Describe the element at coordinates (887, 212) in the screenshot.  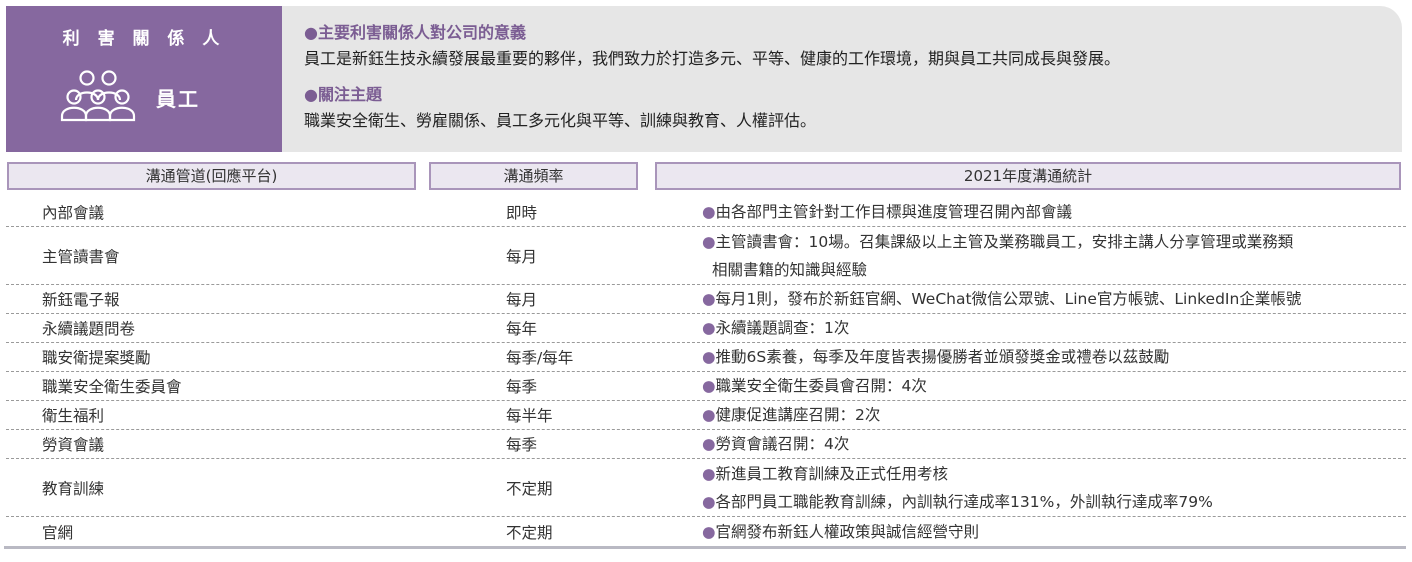
I see `stats-cell: ●由各部門主管針對工作目標與進度管理召開內部會議` at that location.